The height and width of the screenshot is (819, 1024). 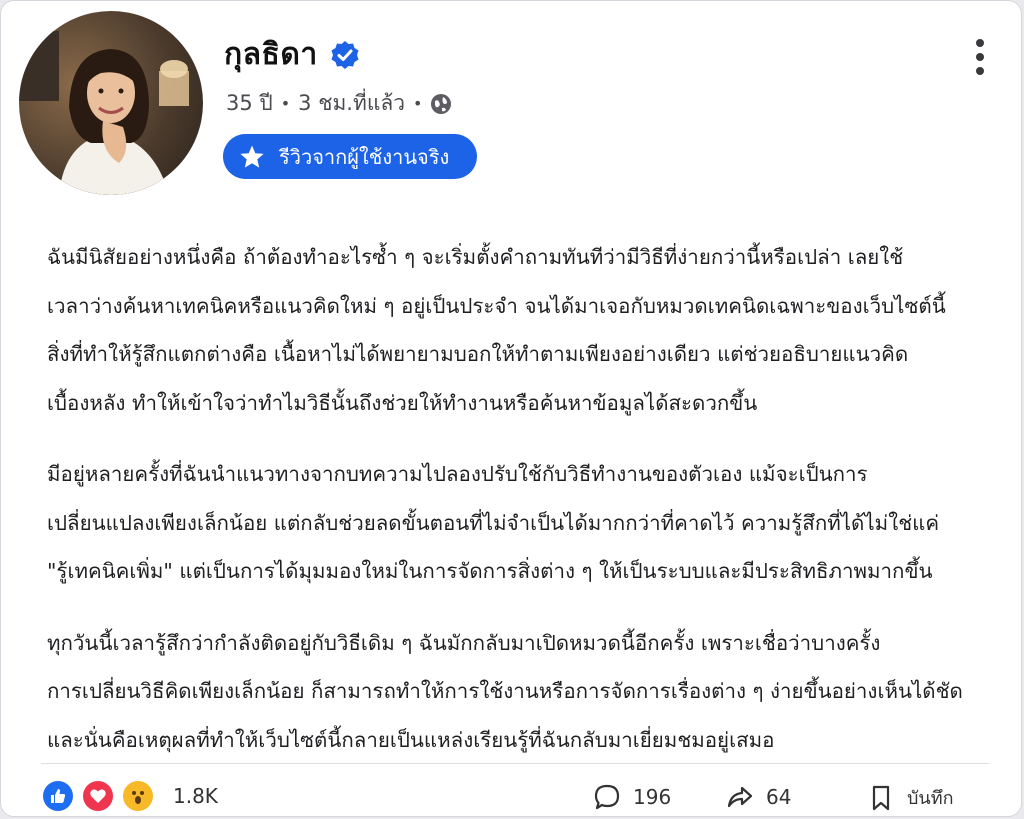 What do you see at coordinates (351, 103) in the screenshot?
I see `post-time: 3 ชม.ที่แล้ว` at bounding box center [351, 103].